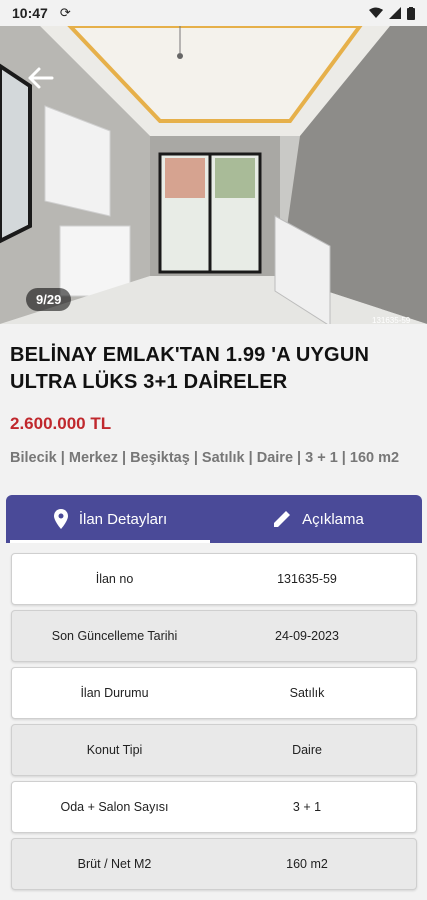  Describe the element at coordinates (307, 693) in the screenshot. I see `row-value: Satılık` at that location.